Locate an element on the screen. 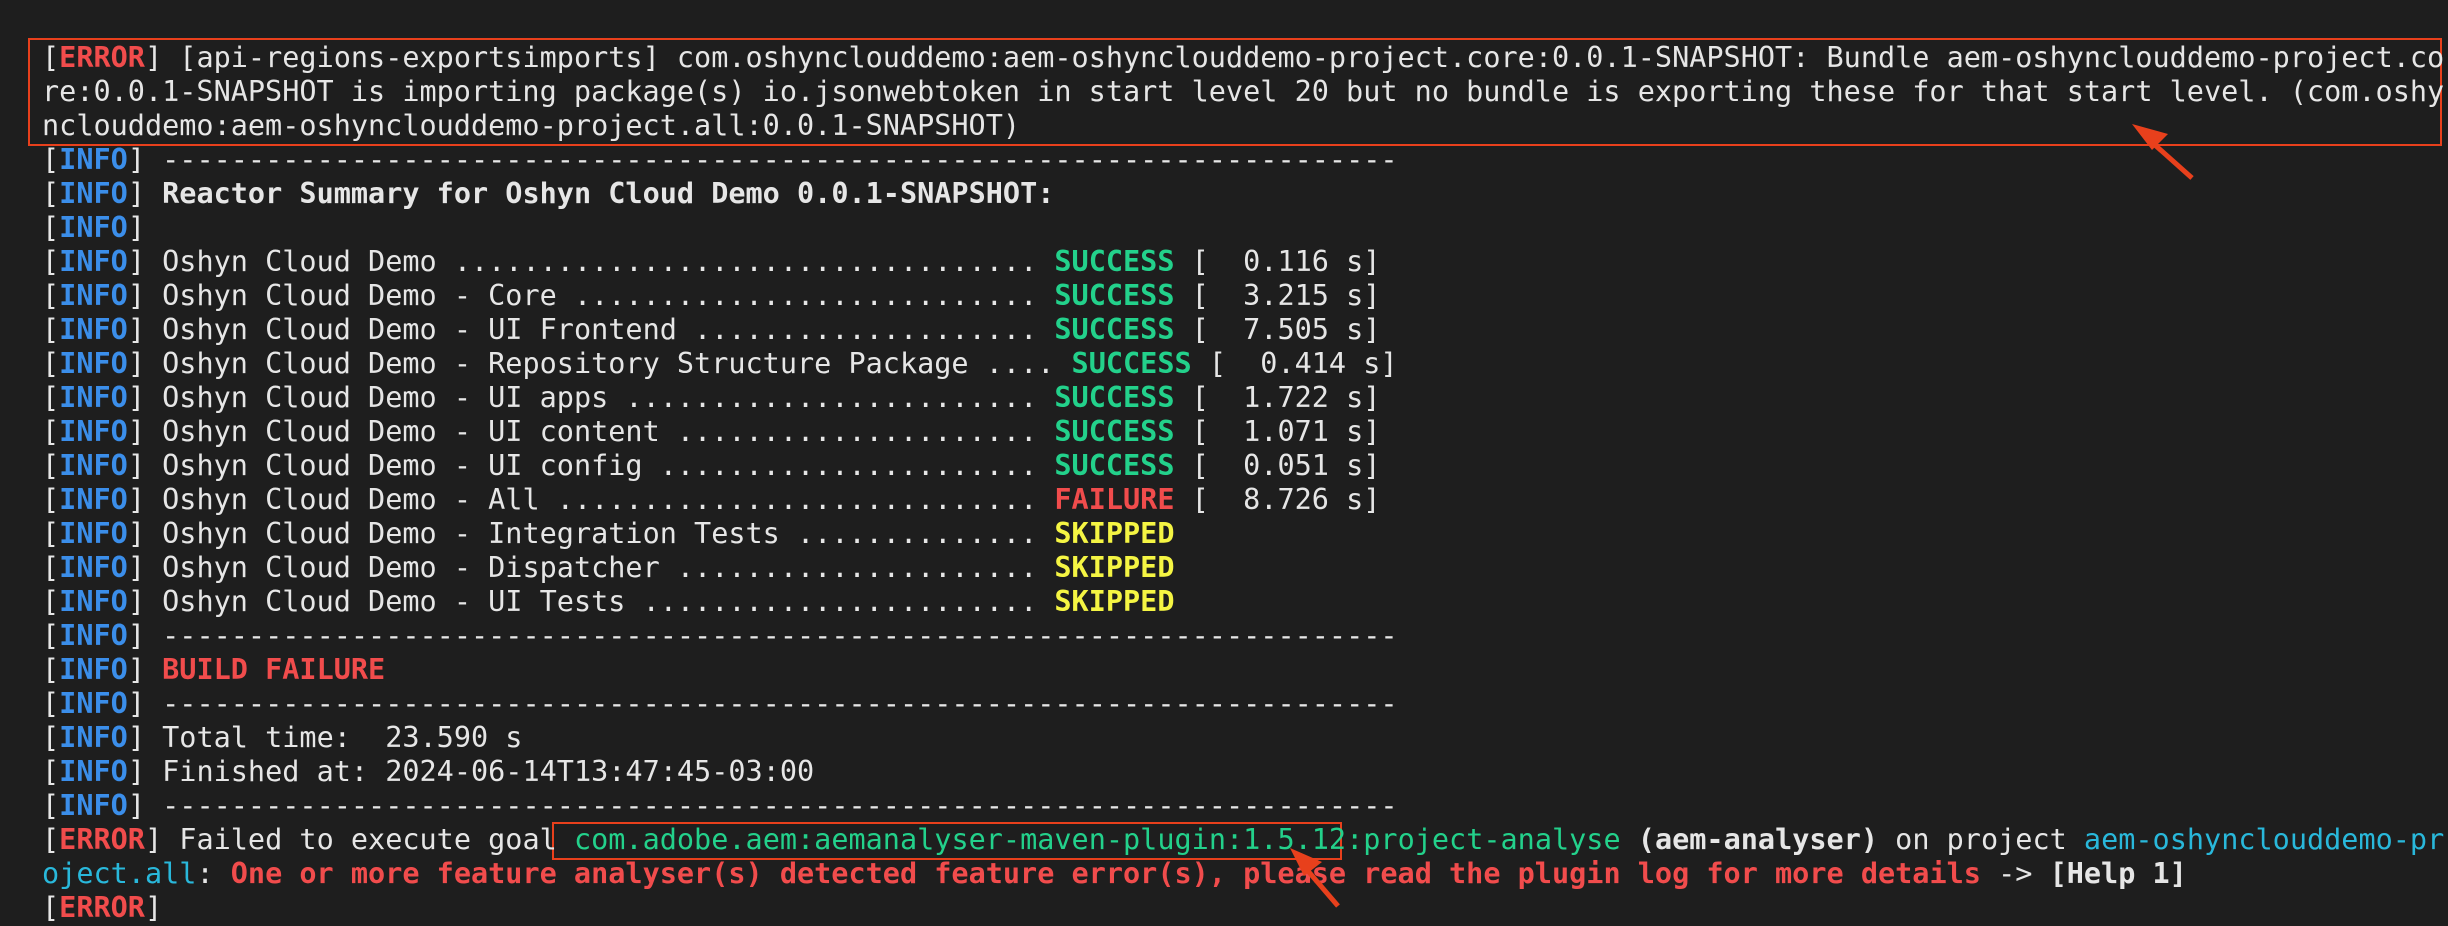  project-name-part2: oject.all is located at coordinates (119, 873).